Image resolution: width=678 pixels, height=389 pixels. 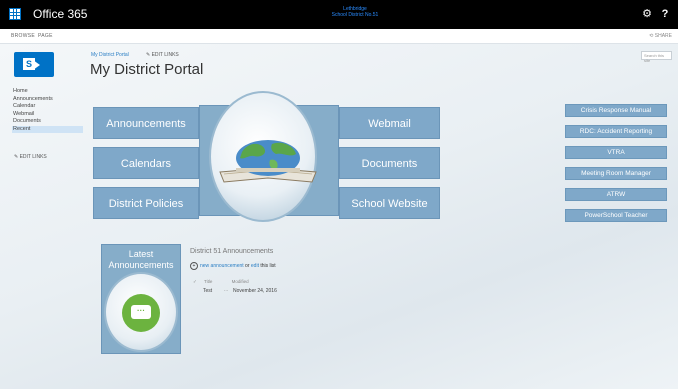 What do you see at coordinates (389, 163) in the screenshot?
I see `tile-documents: Documents` at bounding box center [389, 163].